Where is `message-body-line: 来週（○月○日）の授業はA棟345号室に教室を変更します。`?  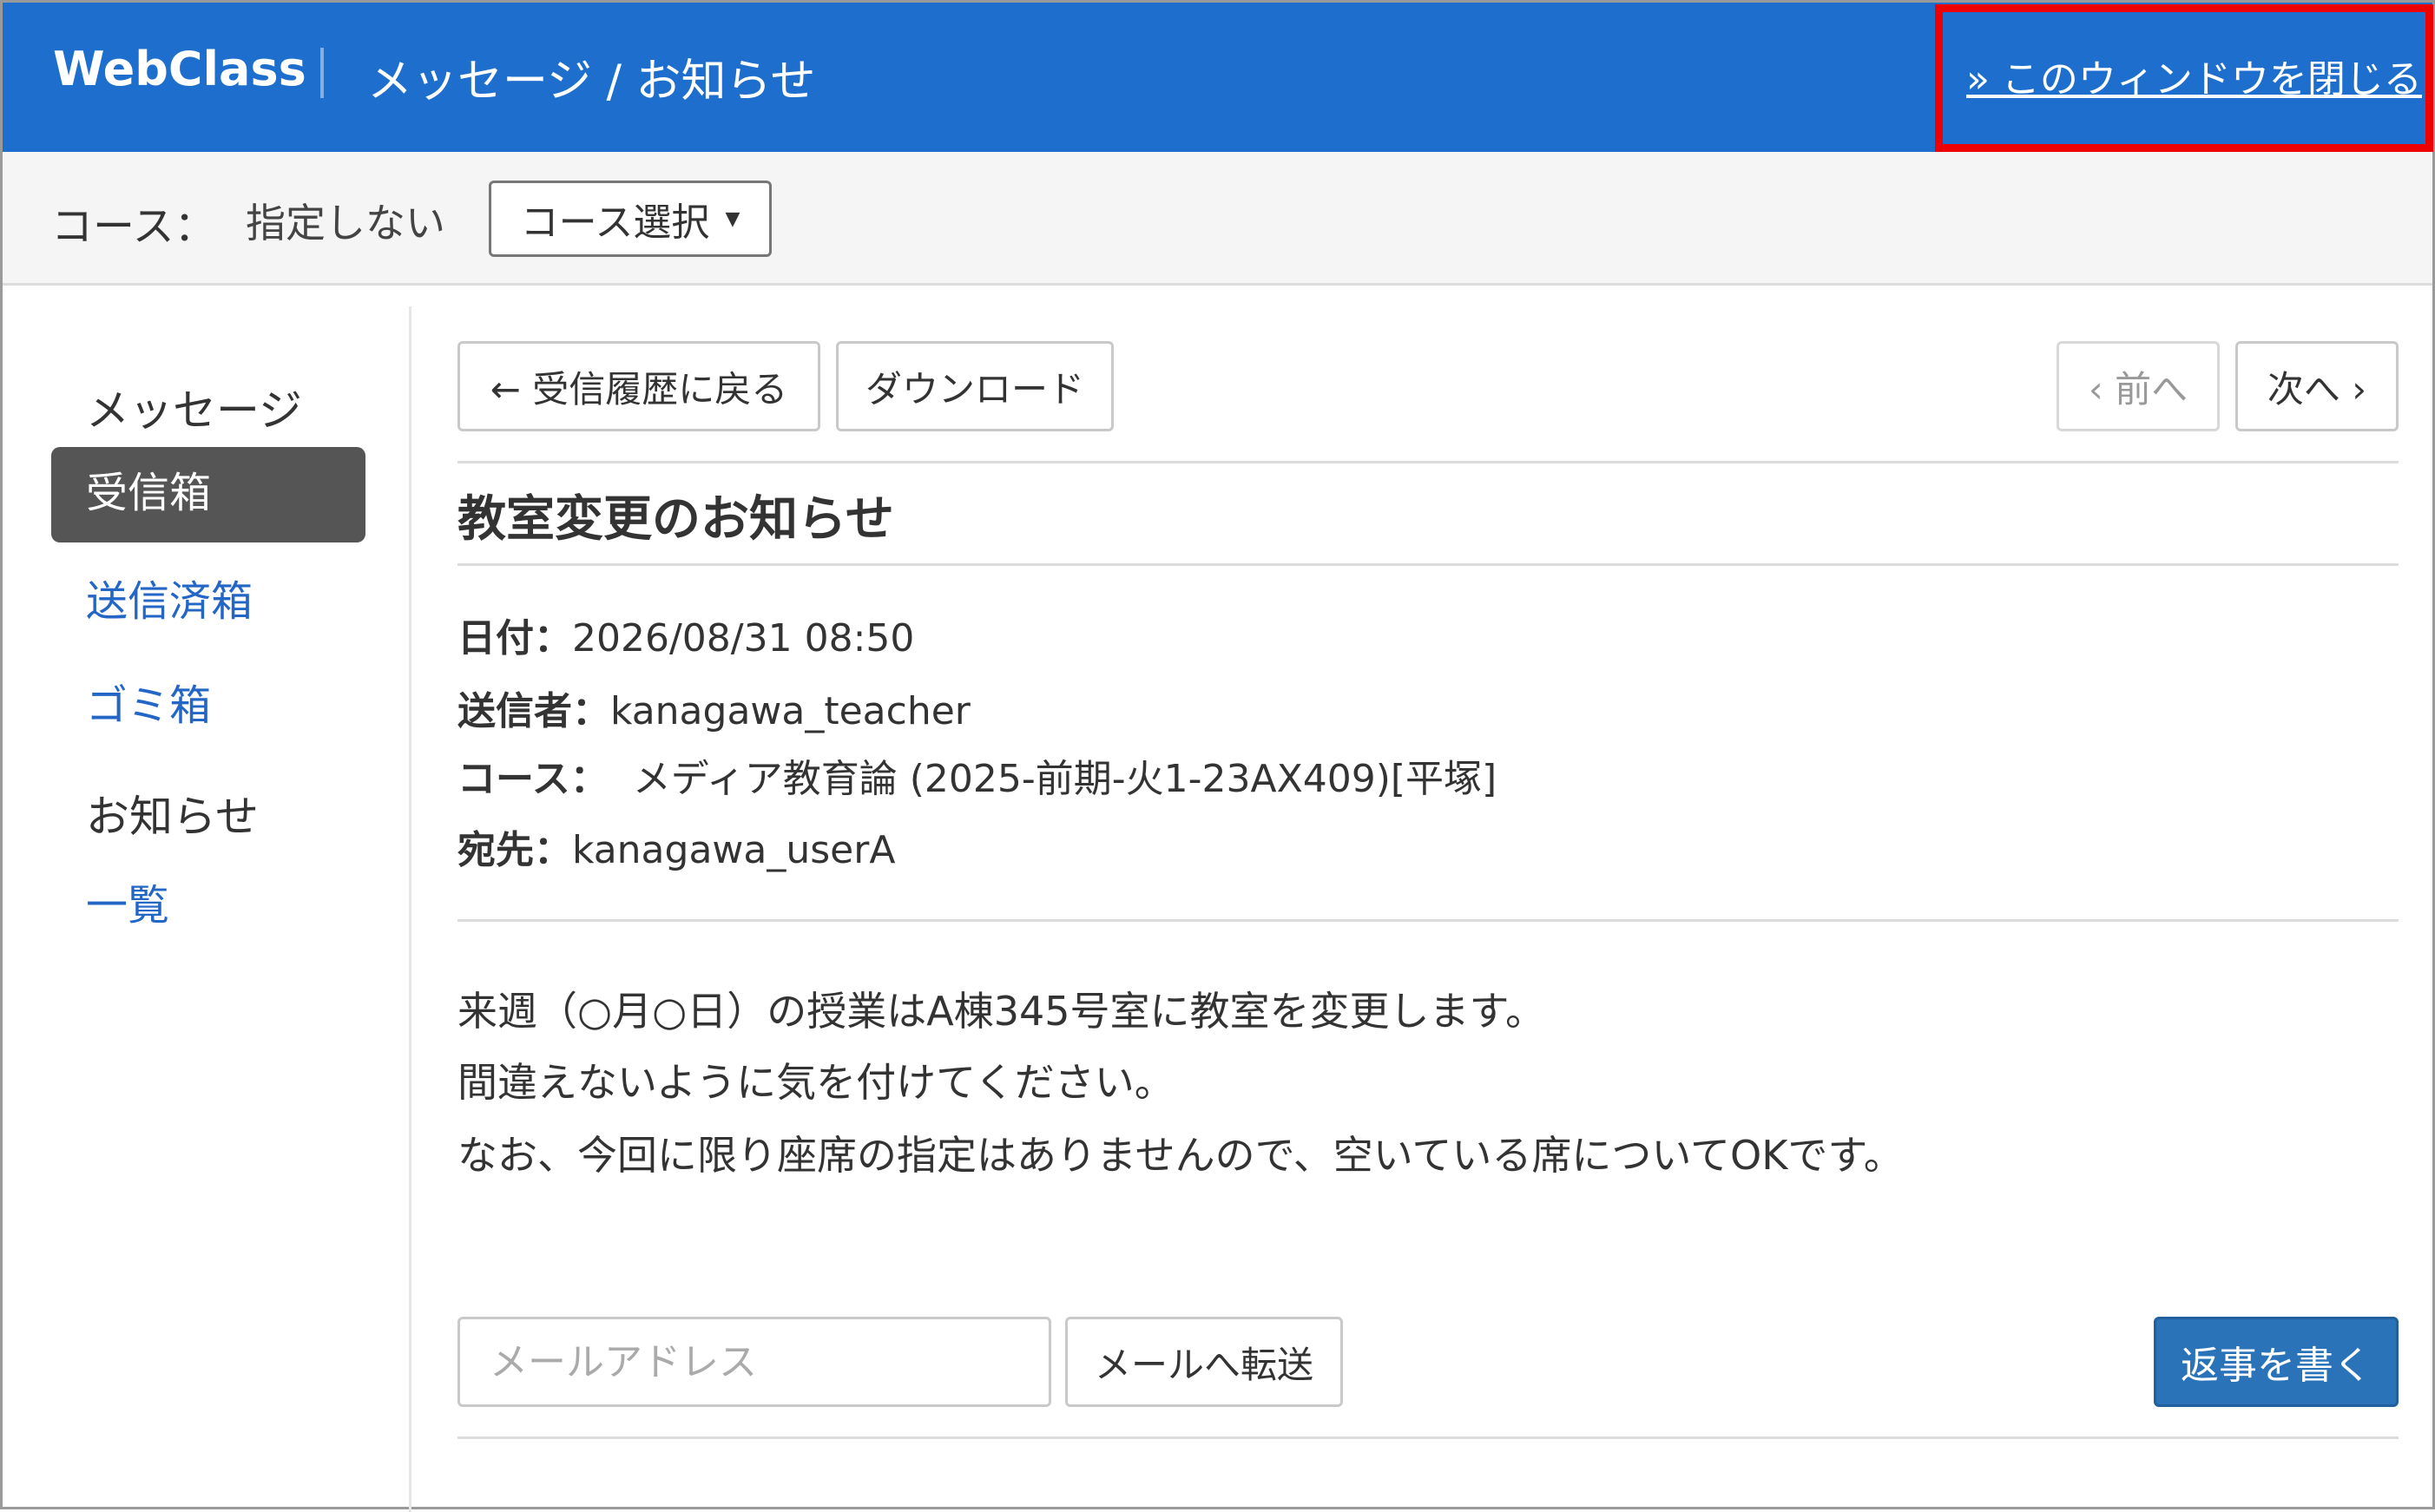
message-body-line: 来週（○月○日）の授業はA棟345号室に教室を変更します。 is located at coordinates (1001, 1011).